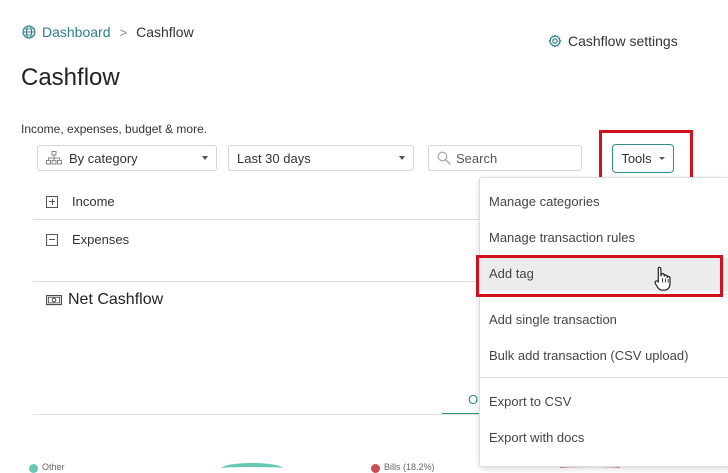 The height and width of the screenshot is (473, 728). What do you see at coordinates (544, 201) in the screenshot?
I see `menu-item-manage-categories: Manage categories` at bounding box center [544, 201].